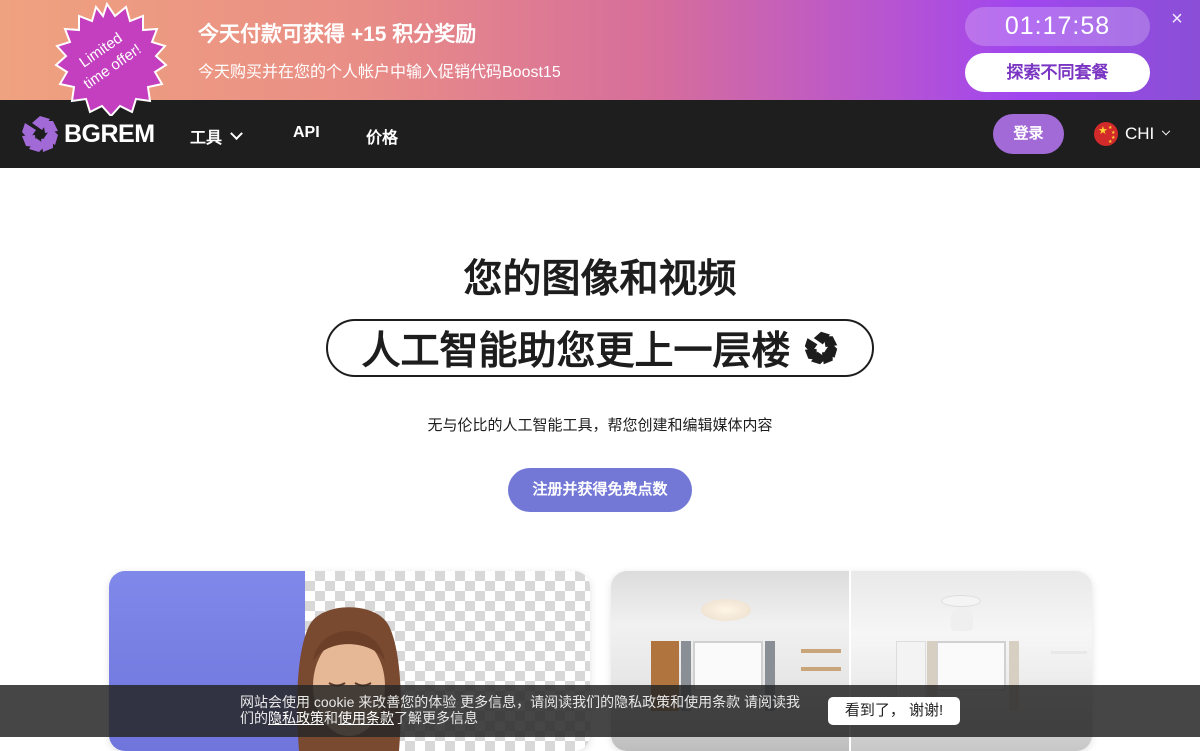 The width and height of the screenshot is (1200, 751). What do you see at coordinates (40, 134) in the screenshot?
I see `aperture-logo-icon` at bounding box center [40, 134].